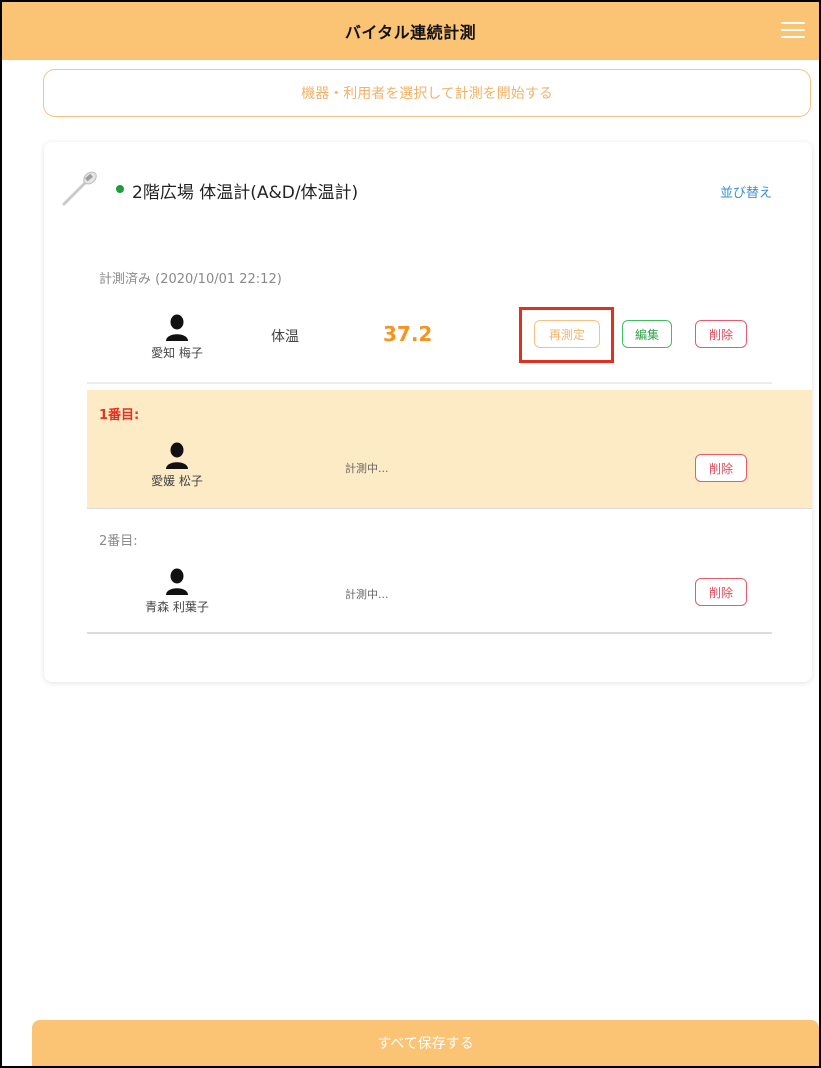  Describe the element at coordinates (119, 415) in the screenshot. I see `queue-label: 1番目:` at that location.